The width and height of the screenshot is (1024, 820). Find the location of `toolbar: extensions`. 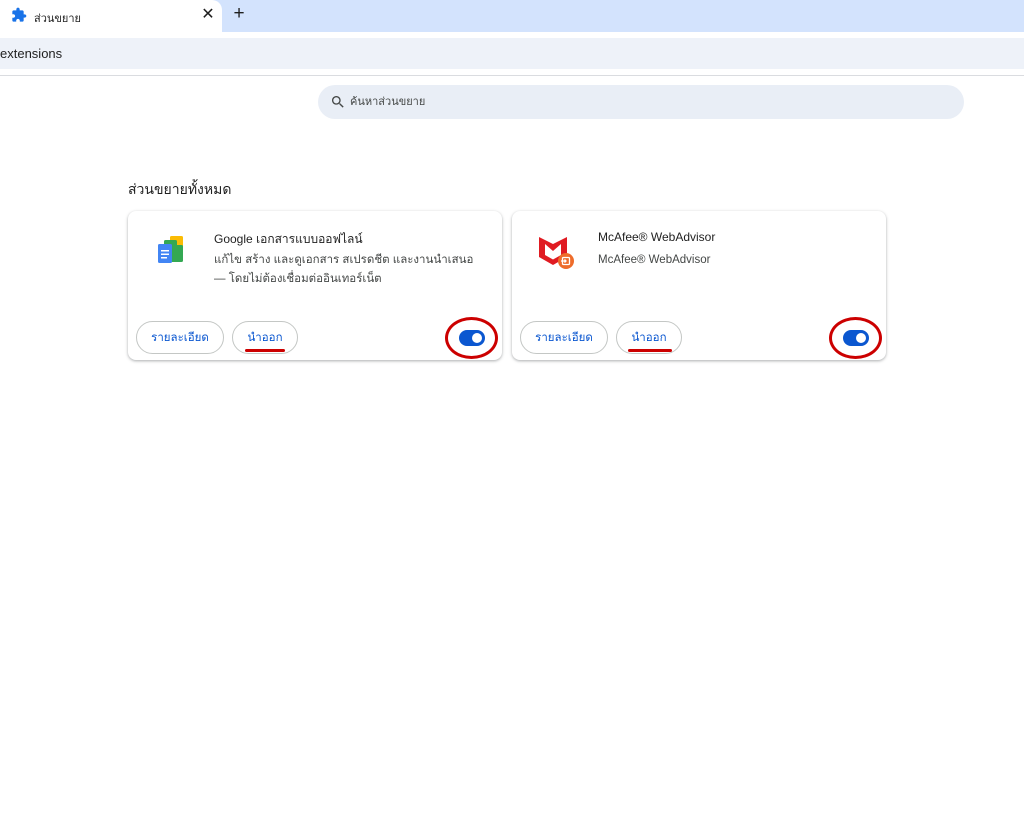

toolbar: extensions is located at coordinates (512, 54).